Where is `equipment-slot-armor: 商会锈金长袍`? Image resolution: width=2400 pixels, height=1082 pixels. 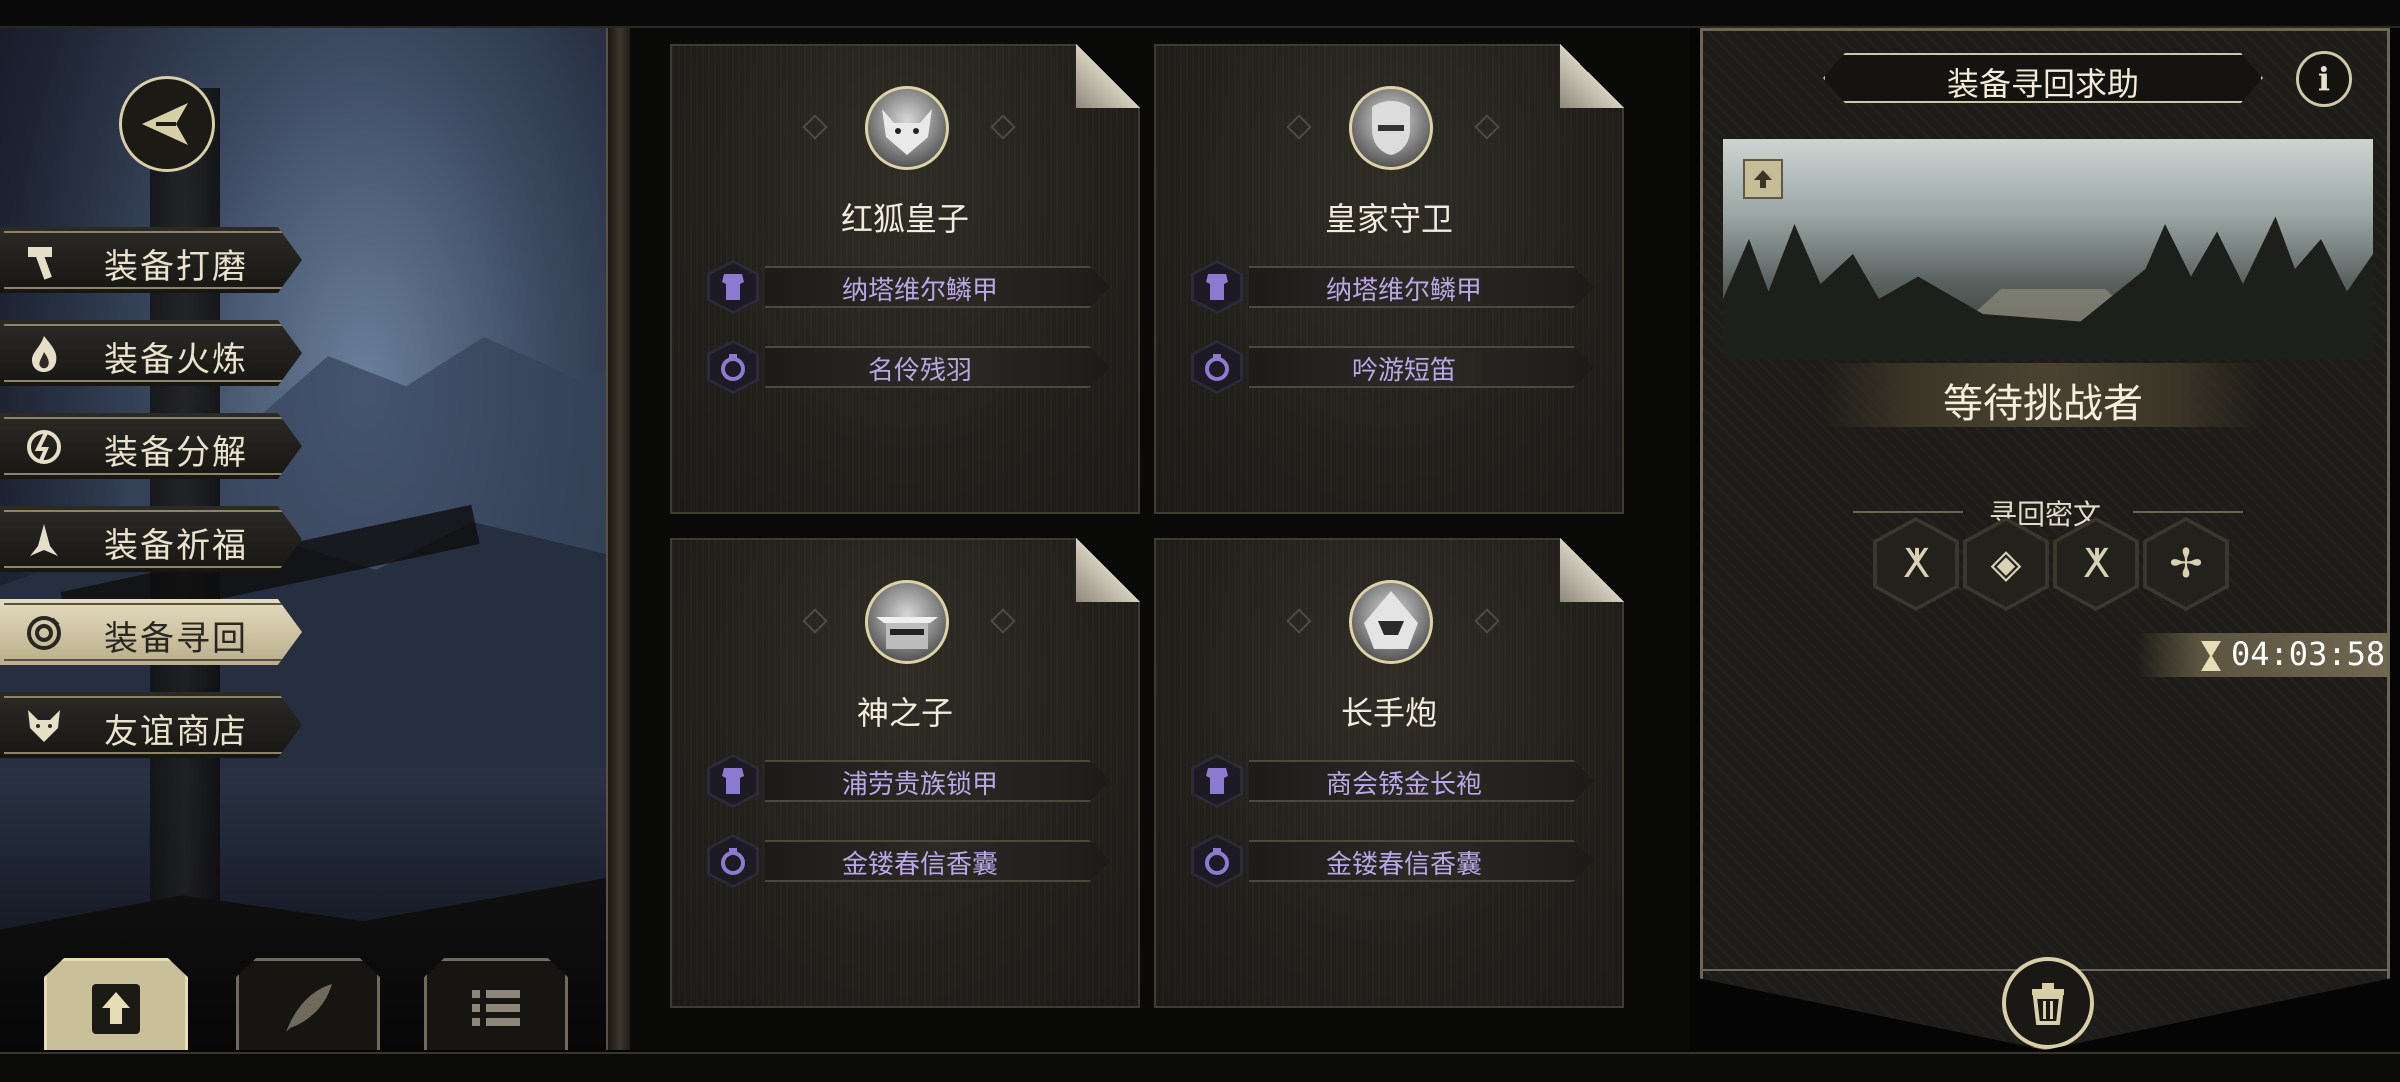
equipment-slot-armor: 商会锈金长袍 is located at coordinates (1393, 781).